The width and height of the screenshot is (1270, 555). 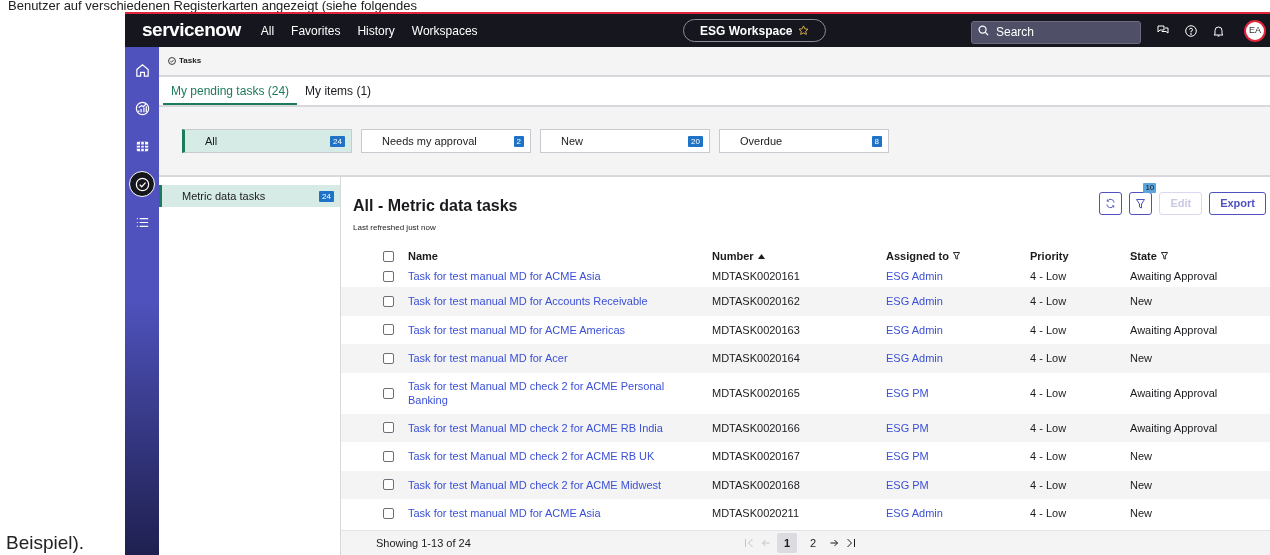 I want to click on table-cell-text: MDTASK0020211, so click(x=756, y=513).